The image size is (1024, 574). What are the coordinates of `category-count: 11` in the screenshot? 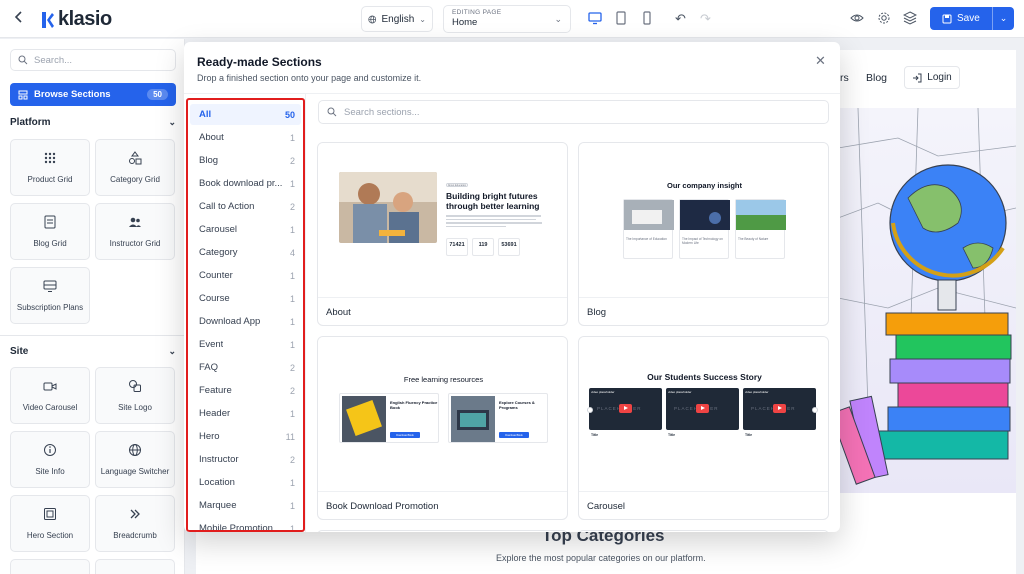 It's located at (290, 436).